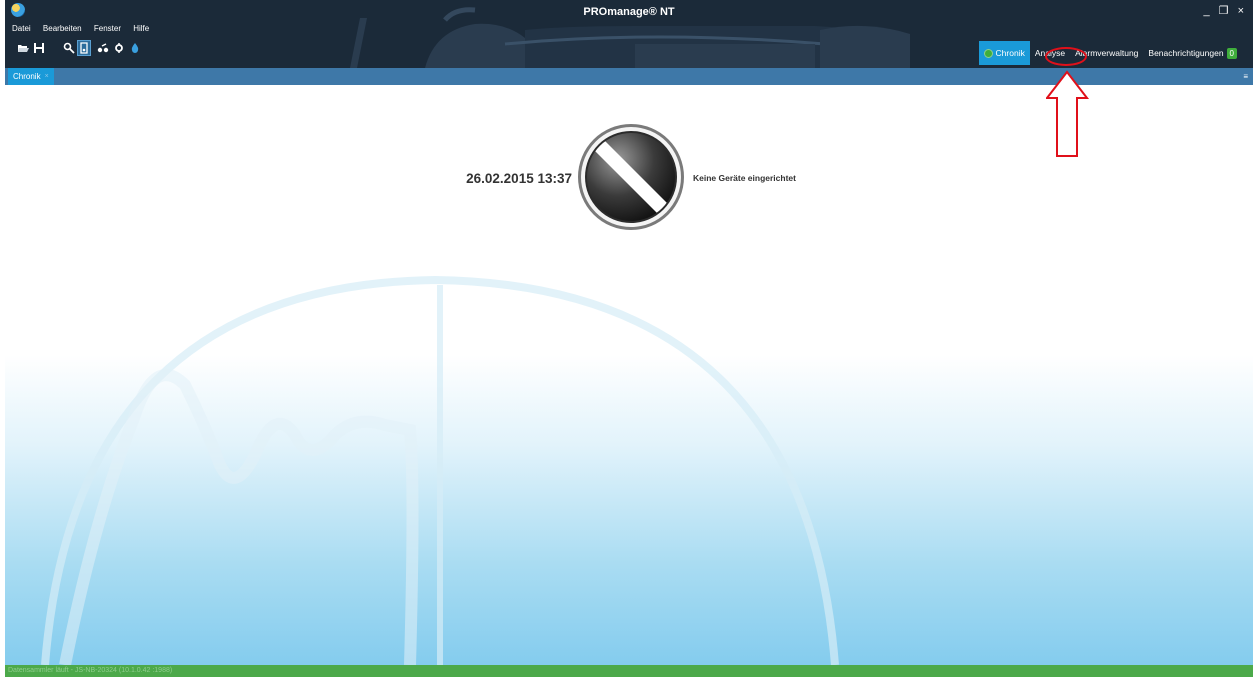 The image size is (1253, 677). What do you see at coordinates (103, 48) in the screenshot?
I see `connect-icon` at bounding box center [103, 48].